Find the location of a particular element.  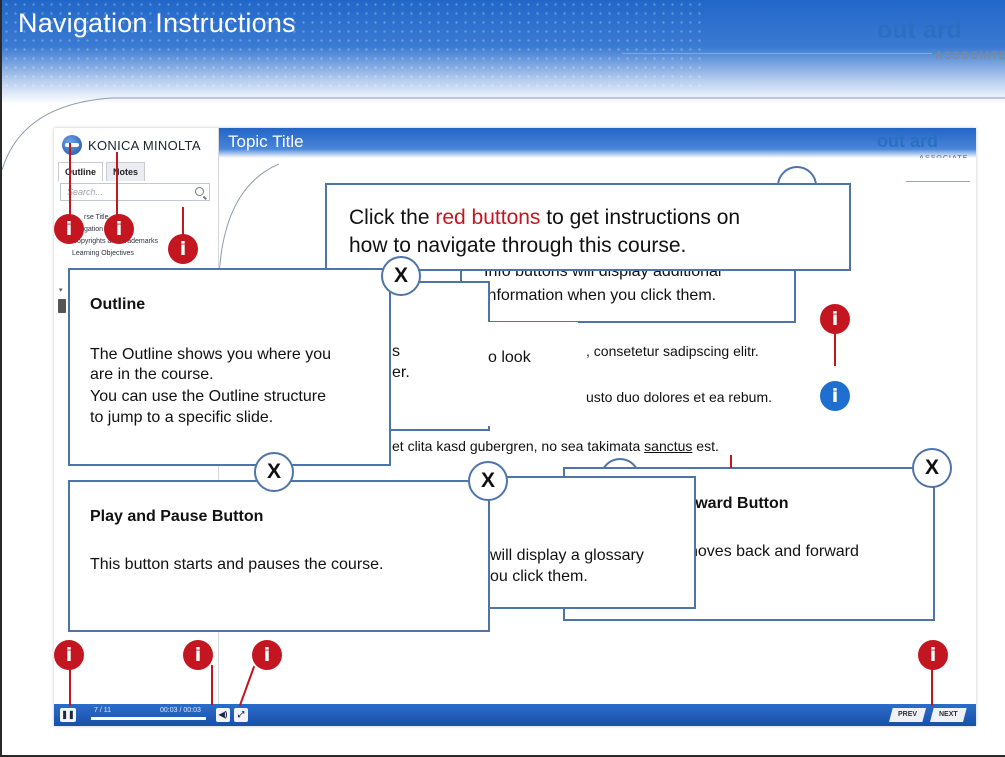

konica-minolta-logo-icon is located at coordinates (72, 145).